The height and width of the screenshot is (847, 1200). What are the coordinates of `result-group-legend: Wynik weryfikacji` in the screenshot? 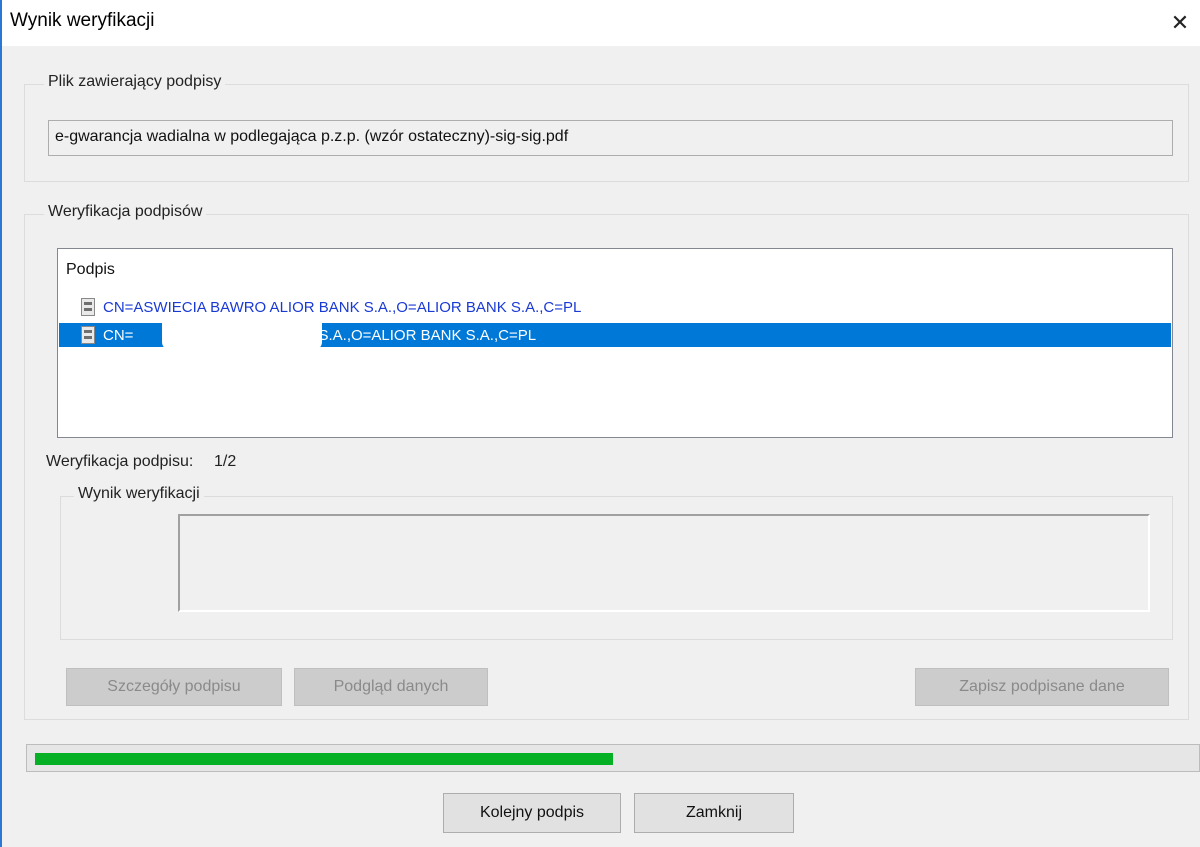 It's located at (139, 494).